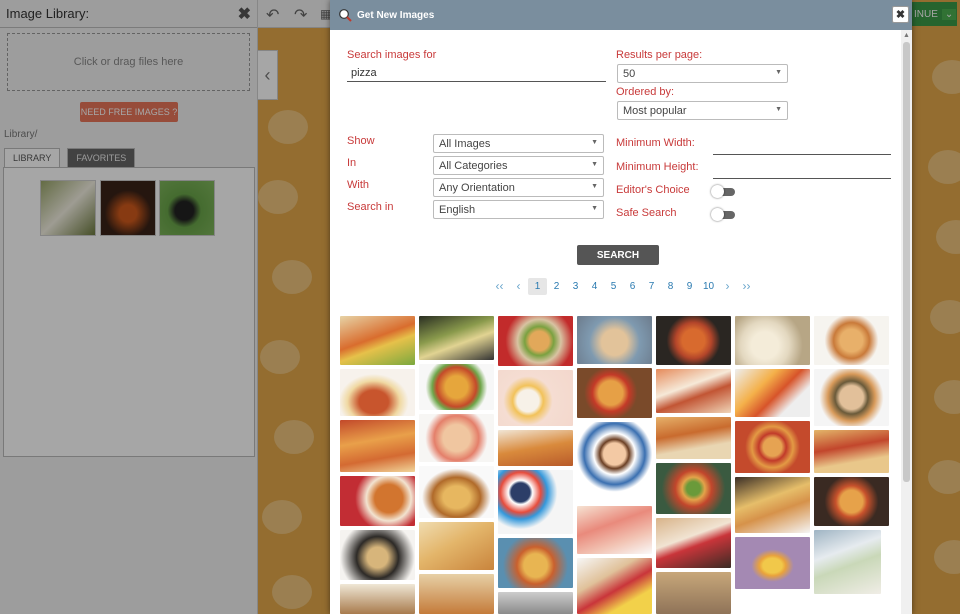  I want to click on language-select: English ▼, so click(518, 209).